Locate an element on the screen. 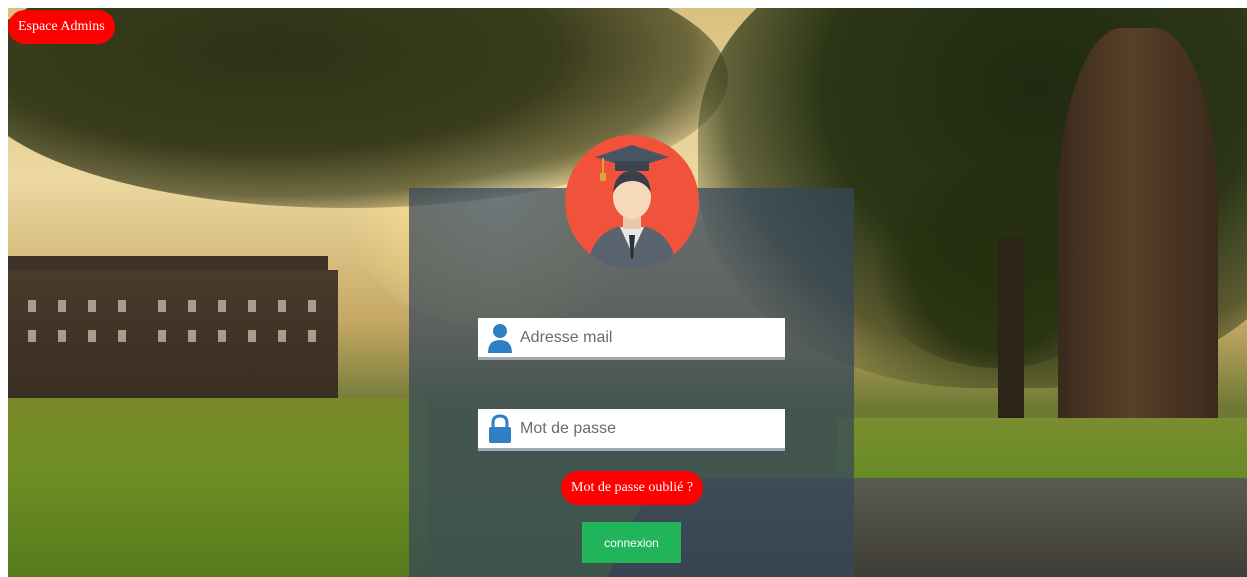 This screenshot has height=577, width=1247. tree-trunk-middle is located at coordinates (1011, 338).